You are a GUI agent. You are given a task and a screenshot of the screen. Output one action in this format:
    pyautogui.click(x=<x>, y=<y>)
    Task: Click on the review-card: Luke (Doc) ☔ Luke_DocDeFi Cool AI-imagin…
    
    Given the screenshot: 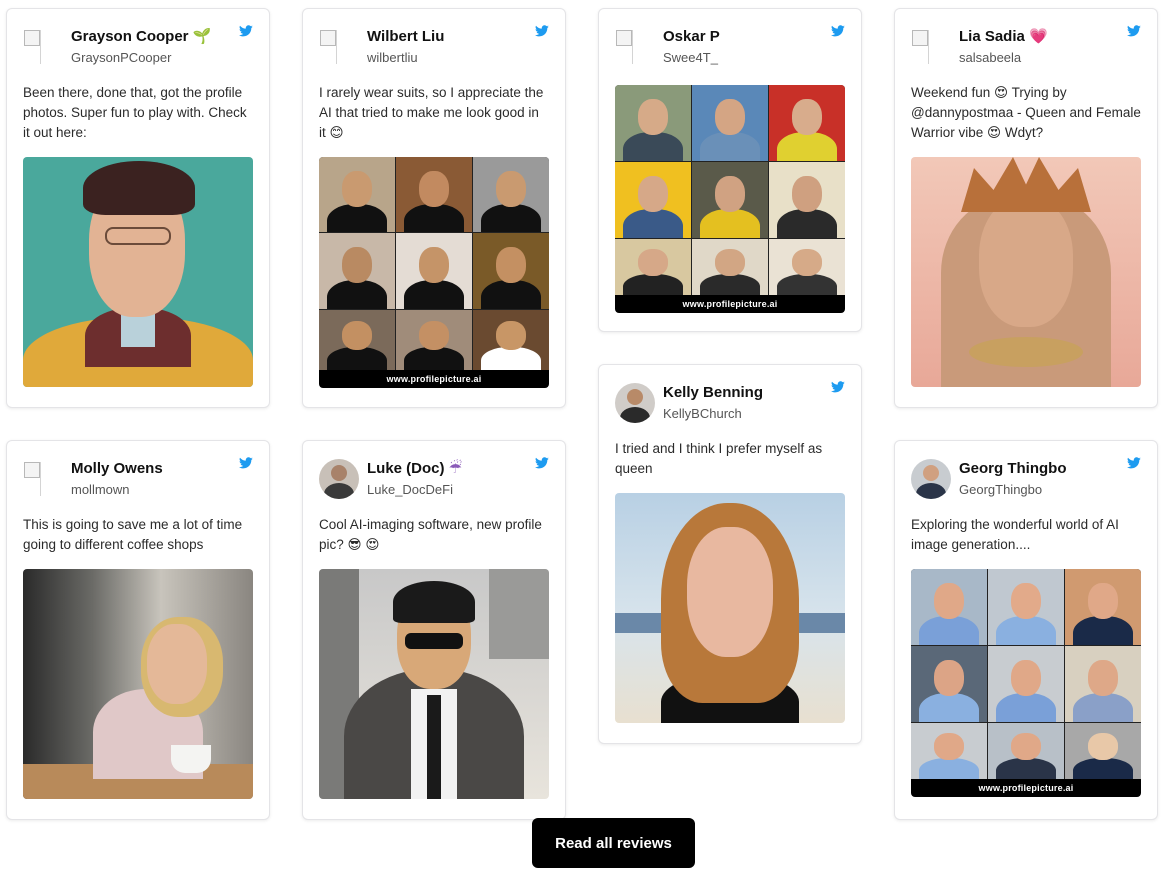 What is the action you would take?
    pyautogui.click(x=434, y=630)
    